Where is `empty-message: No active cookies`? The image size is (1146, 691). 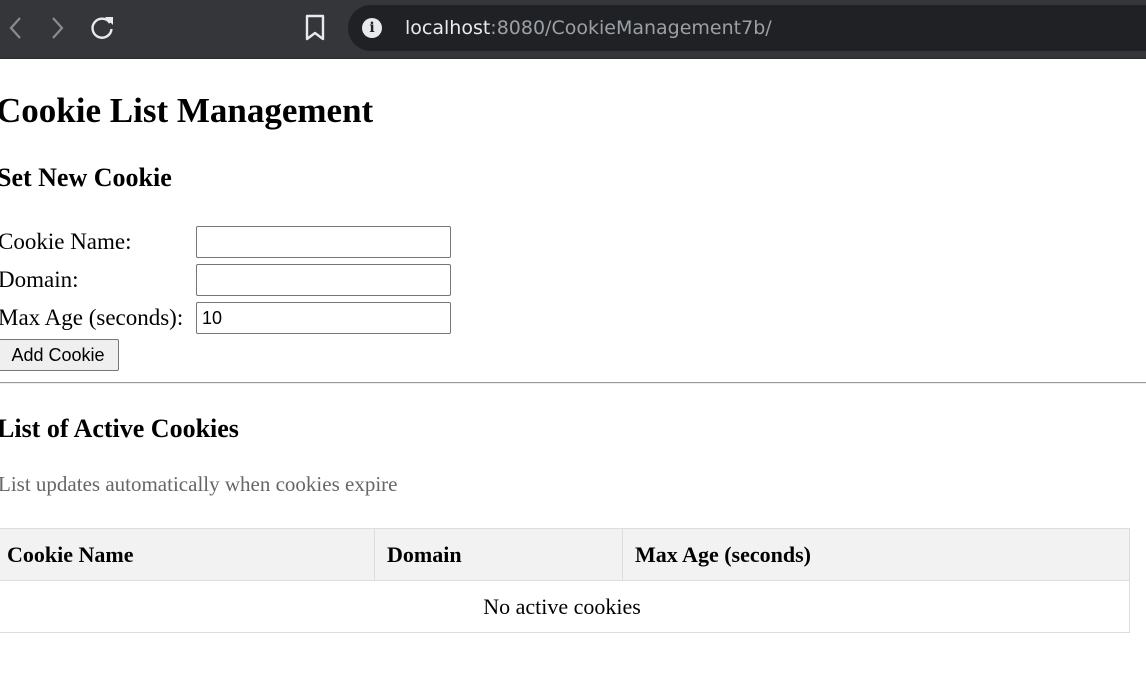
empty-message: No active cookies is located at coordinates (565, 606).